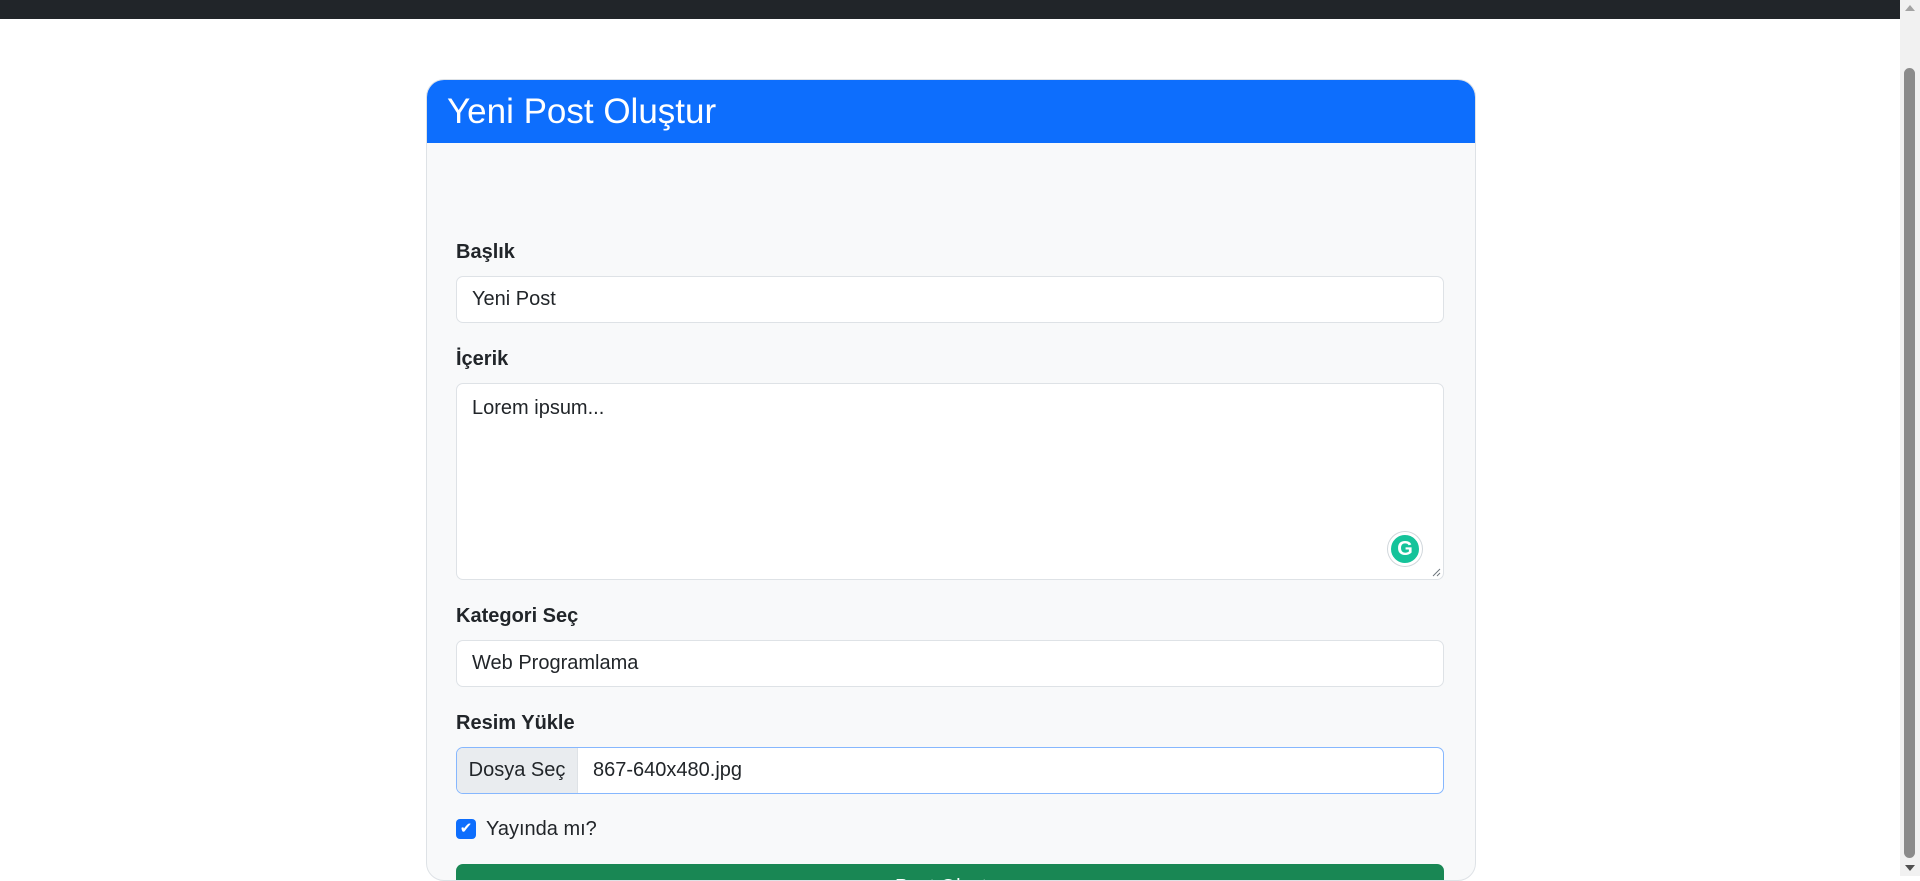  What do you see at coordinates (951, 111) in the screenshot?
I see `page-title: Yeni Post Oluştur` at bounding box center [951, 111].